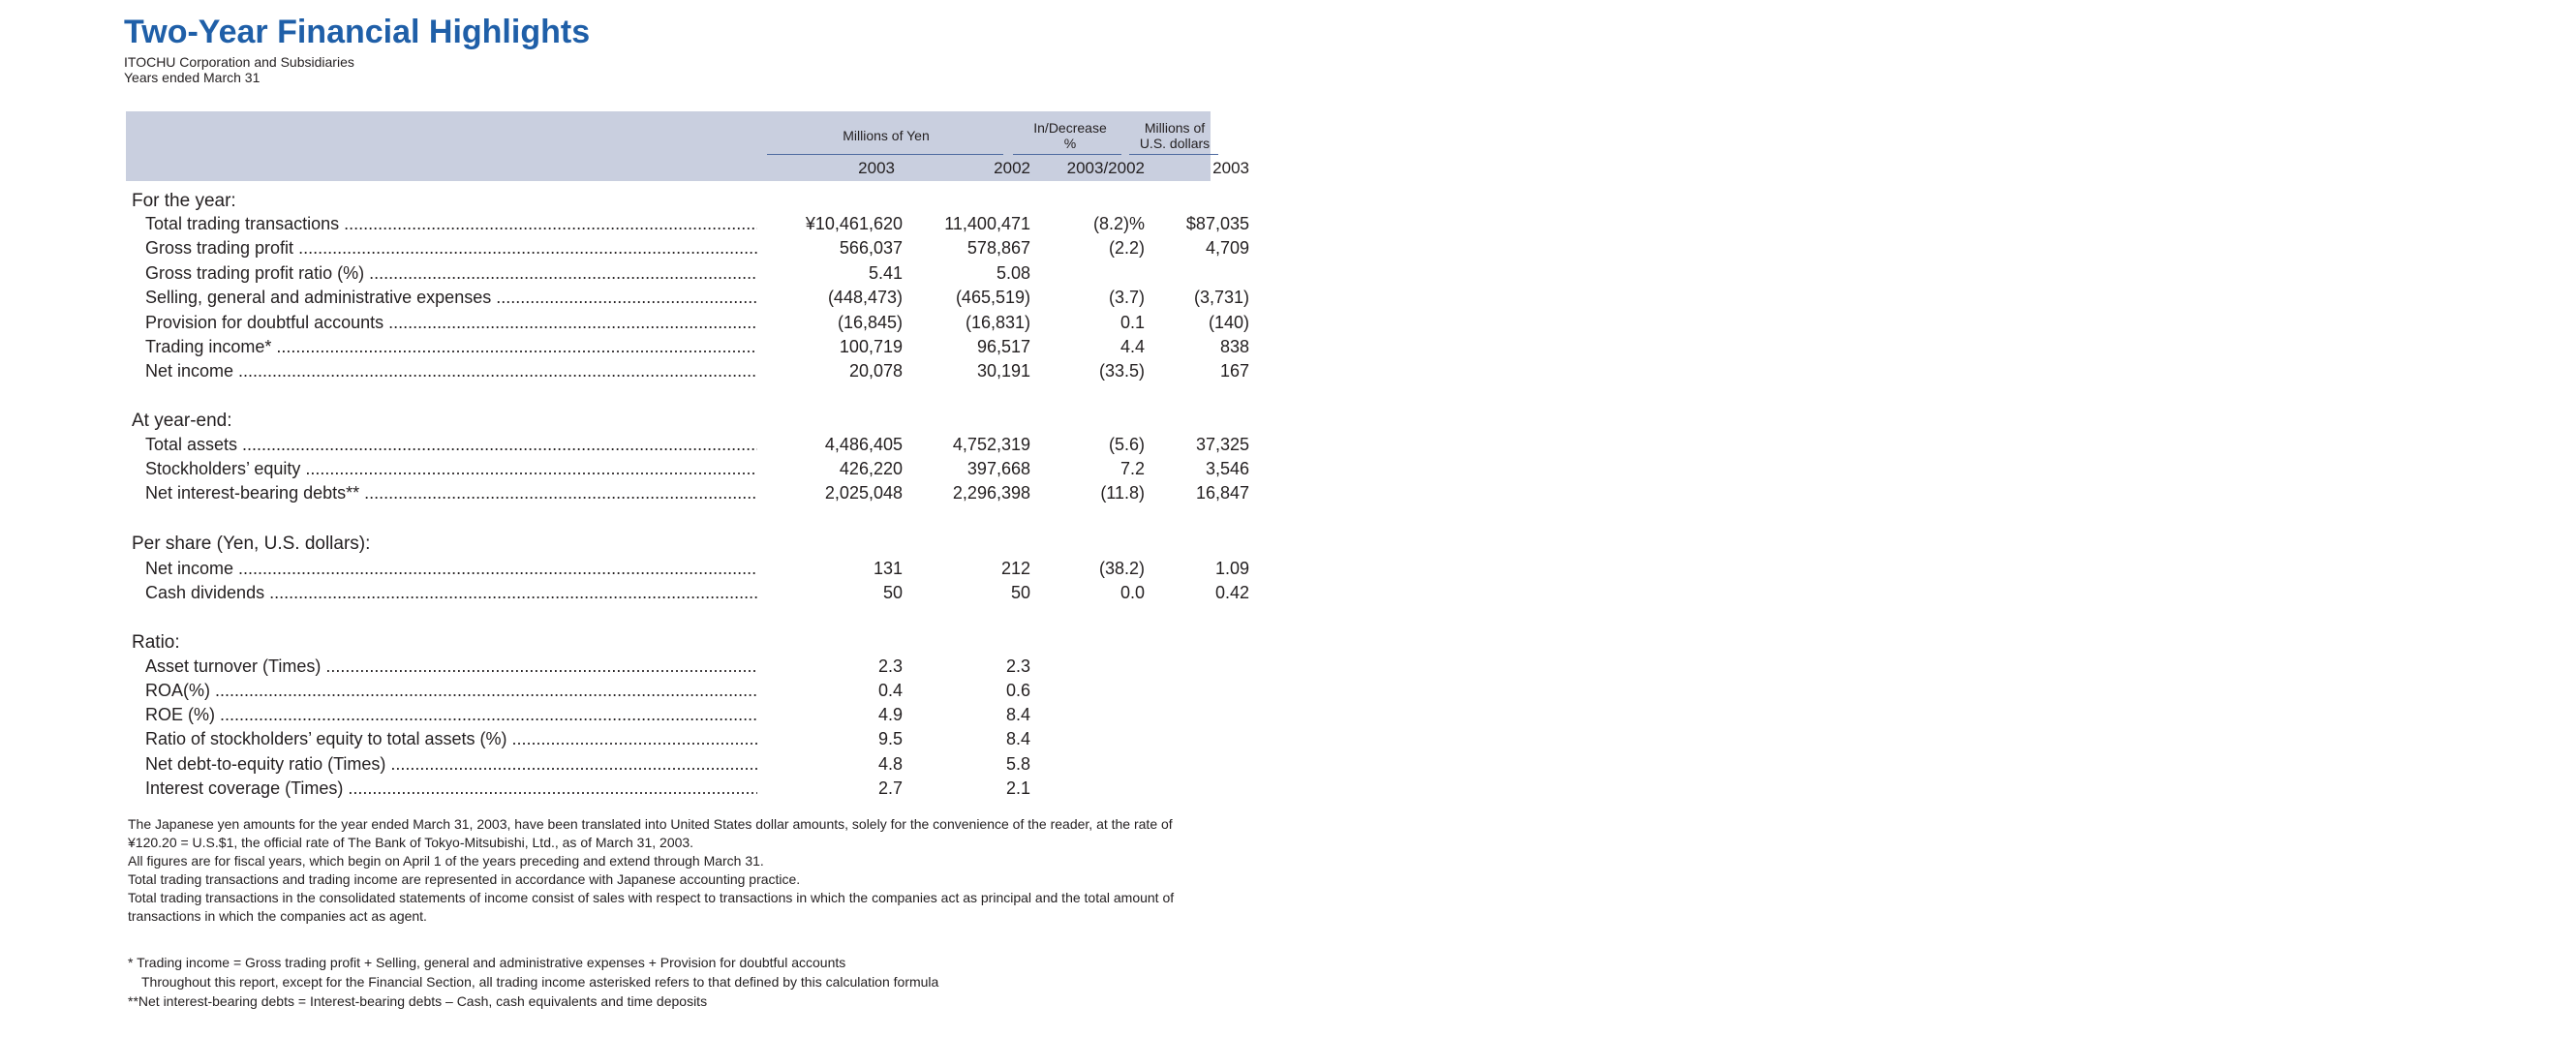  What do you see at coordinates (1175, 143) in the screenshot?
I see `col-group-usd-line2: U.S. dollars` at bounding box center [1175, 143].